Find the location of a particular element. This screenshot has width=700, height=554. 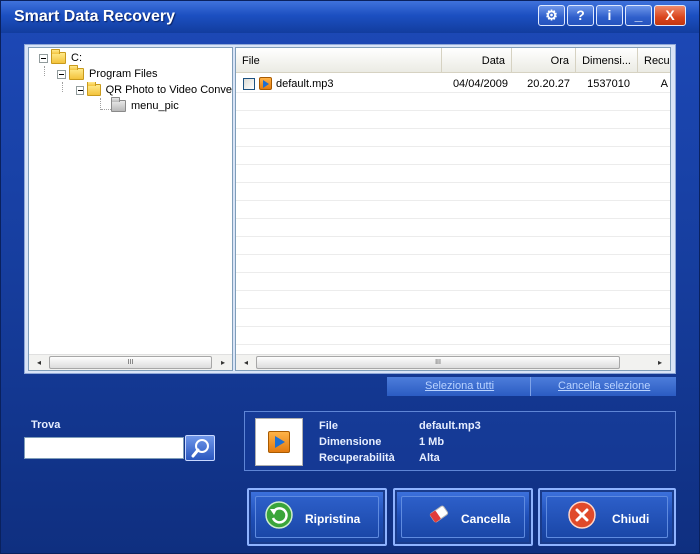

help-button: ? is located at coordinates (580, 15).